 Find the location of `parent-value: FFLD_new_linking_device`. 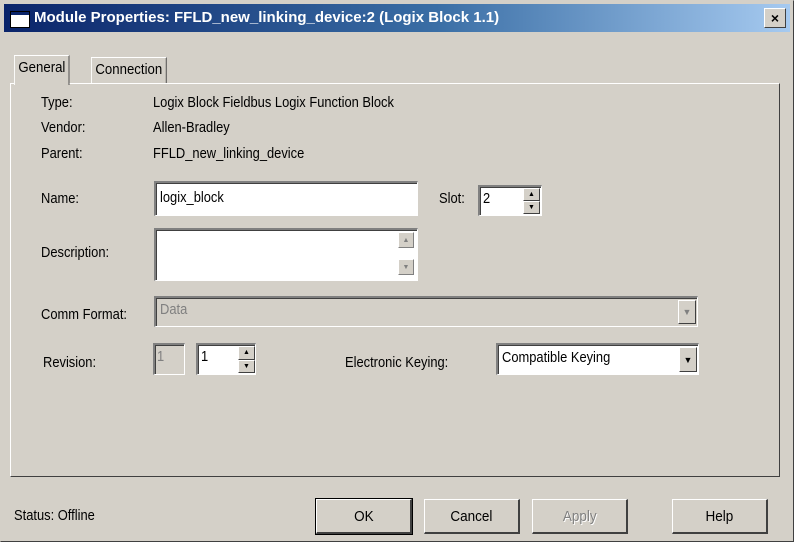

parent-value: FFLD_new_linking_device is located at coordinates (229, 153).